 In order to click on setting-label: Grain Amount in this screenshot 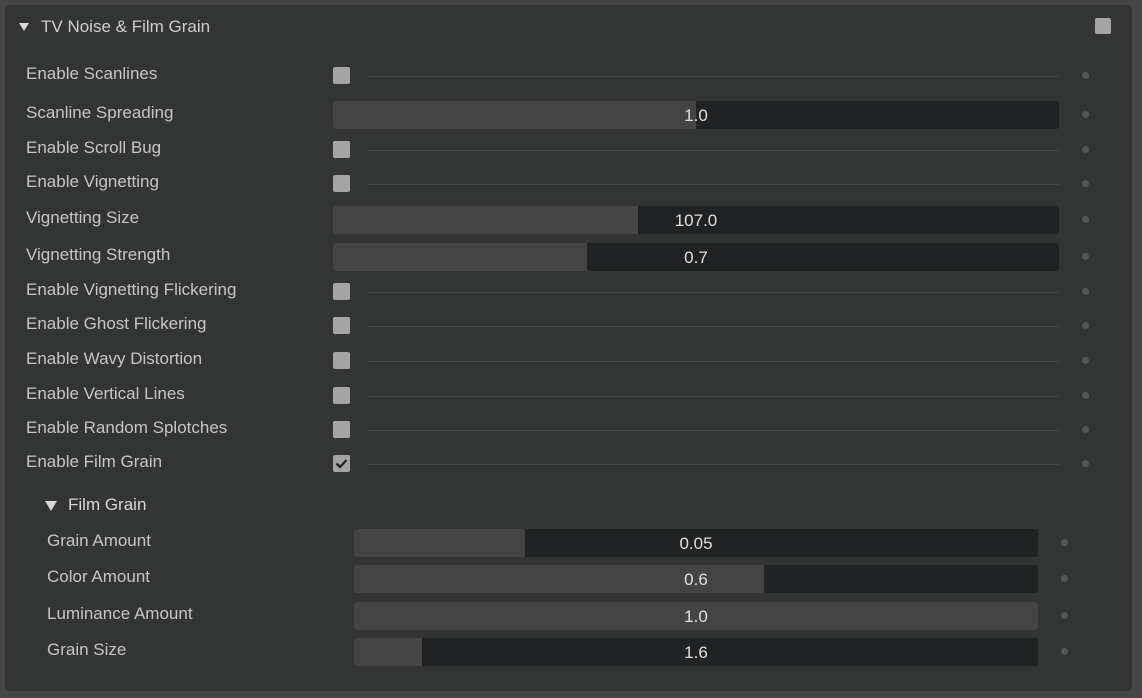, I will do `click(99, 540)`.